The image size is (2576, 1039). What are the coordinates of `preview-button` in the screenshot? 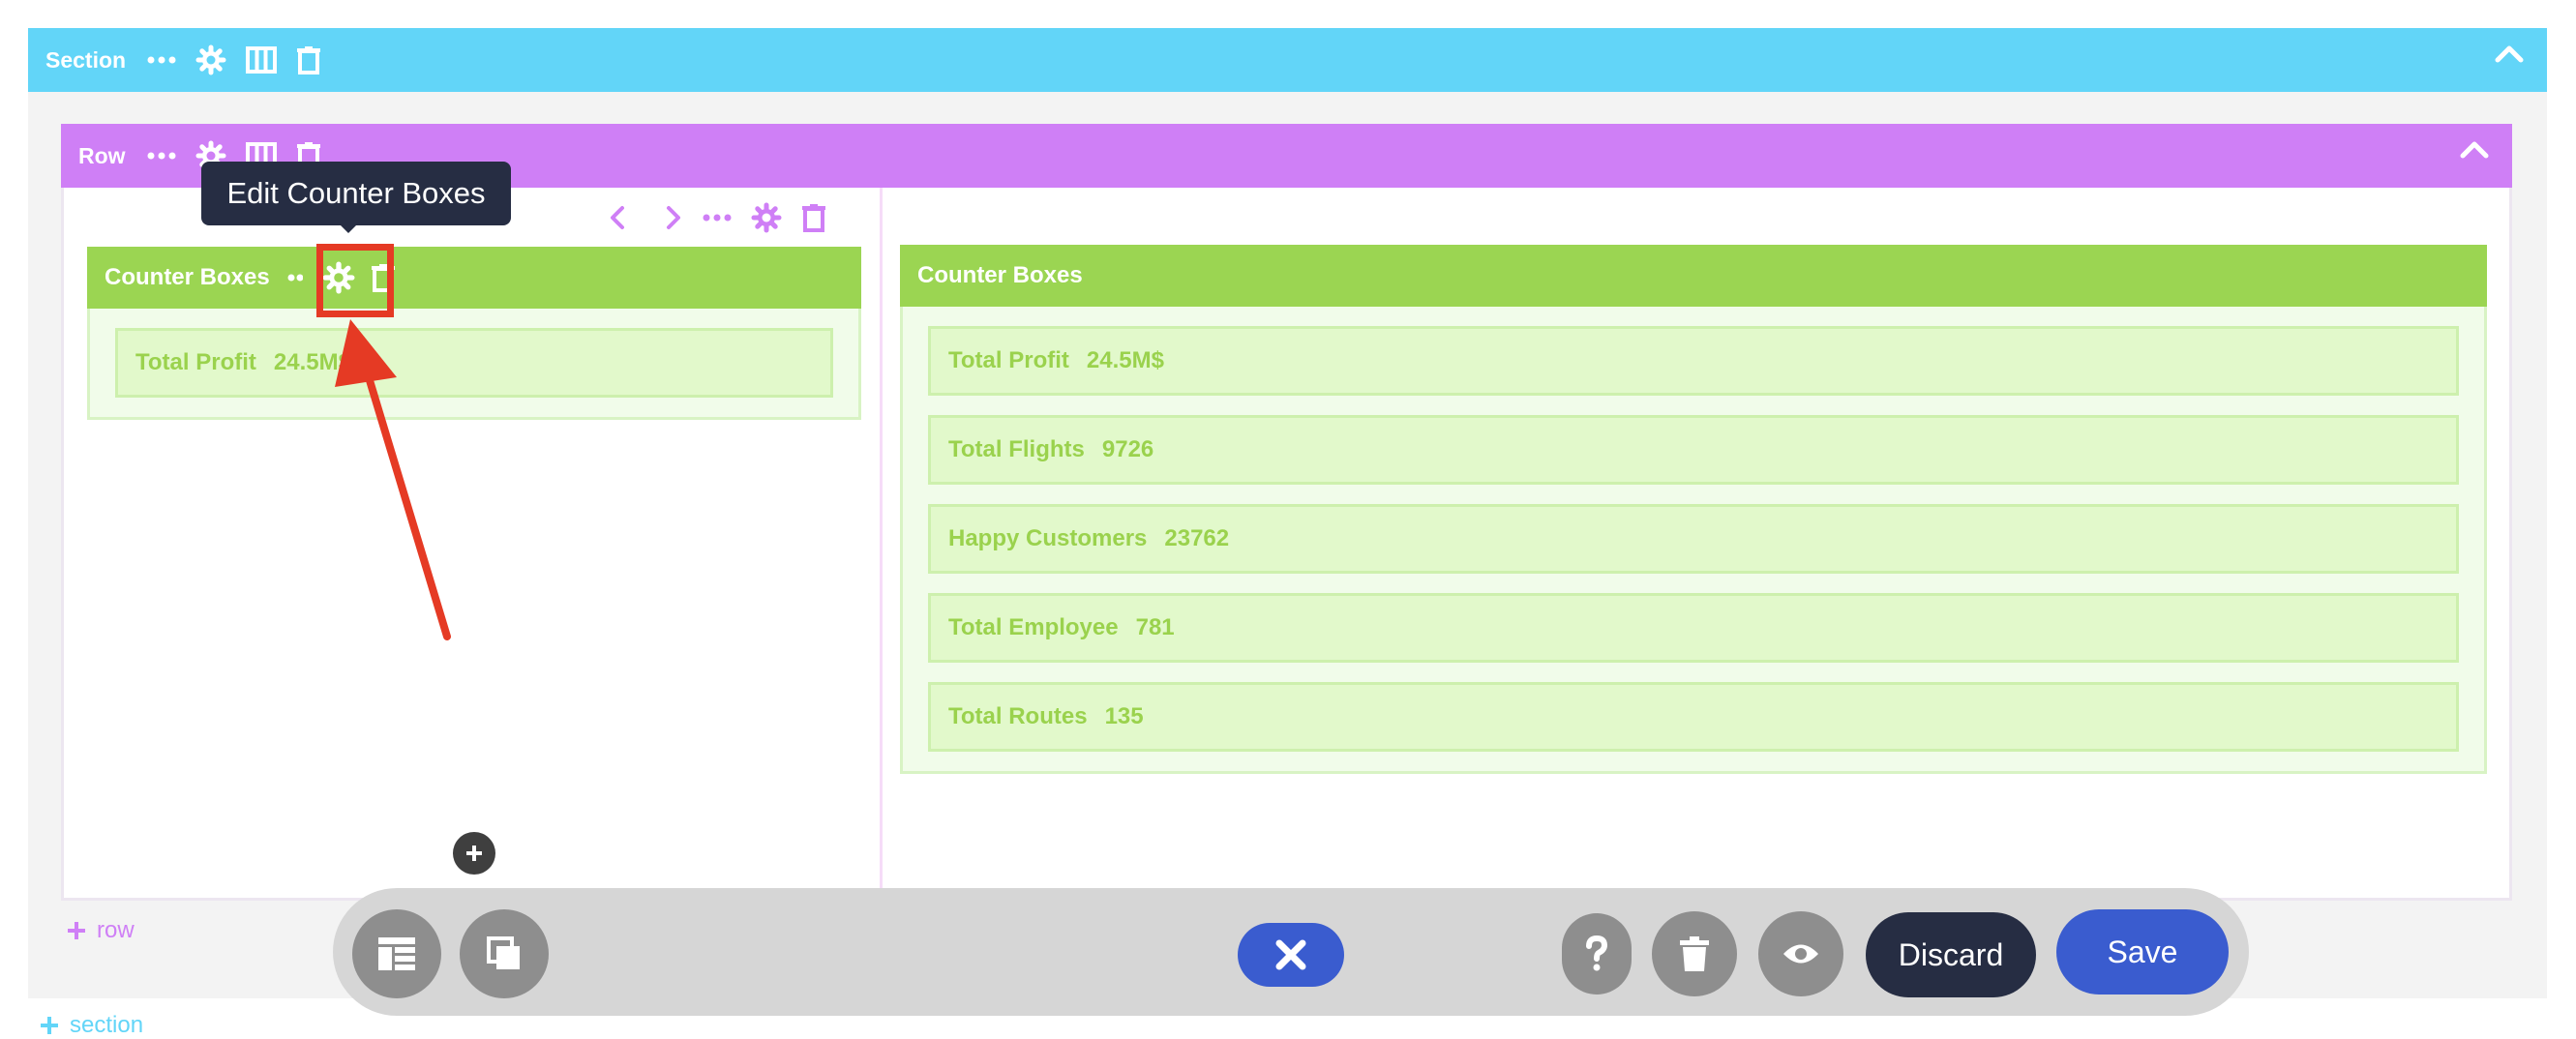 It's located at (1800, 953).